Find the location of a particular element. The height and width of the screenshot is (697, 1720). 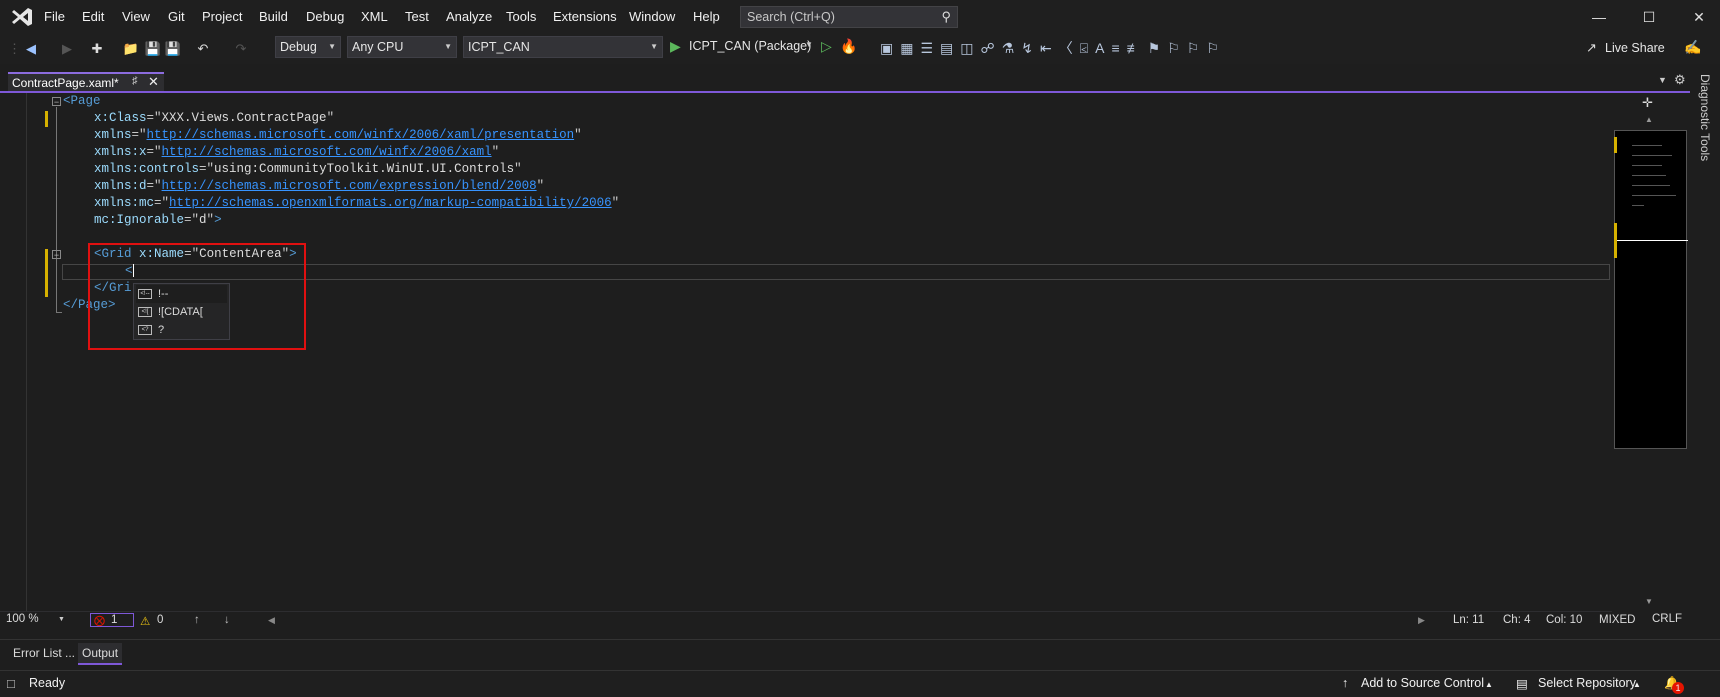

tab-output: Output is located at coordinates (100, 654).